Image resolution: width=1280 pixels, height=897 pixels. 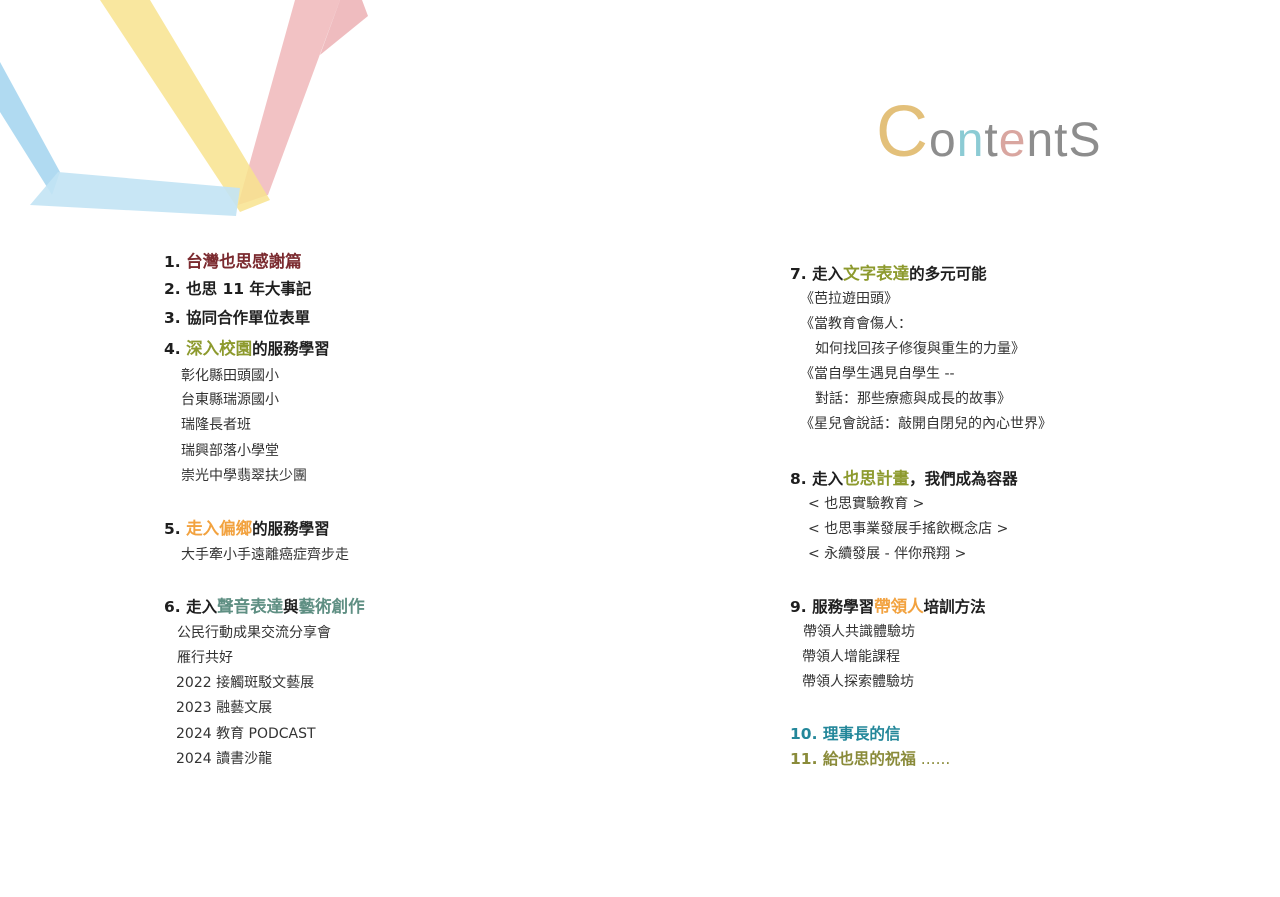 I want to click on title-letter-t: t, so click(x=991, y=140).